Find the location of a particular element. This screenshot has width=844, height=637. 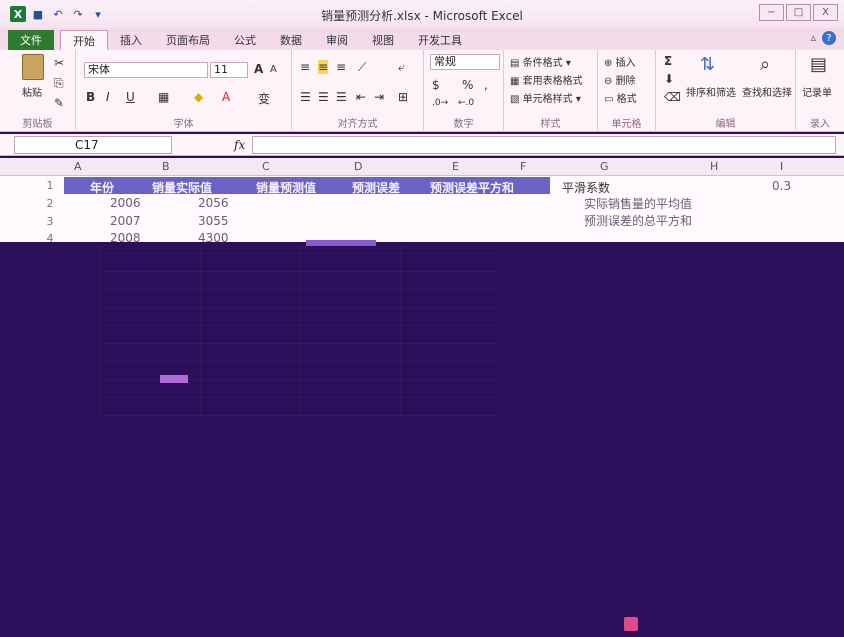

fill-color-icon: ◆ is located at coordinates (198, 97).